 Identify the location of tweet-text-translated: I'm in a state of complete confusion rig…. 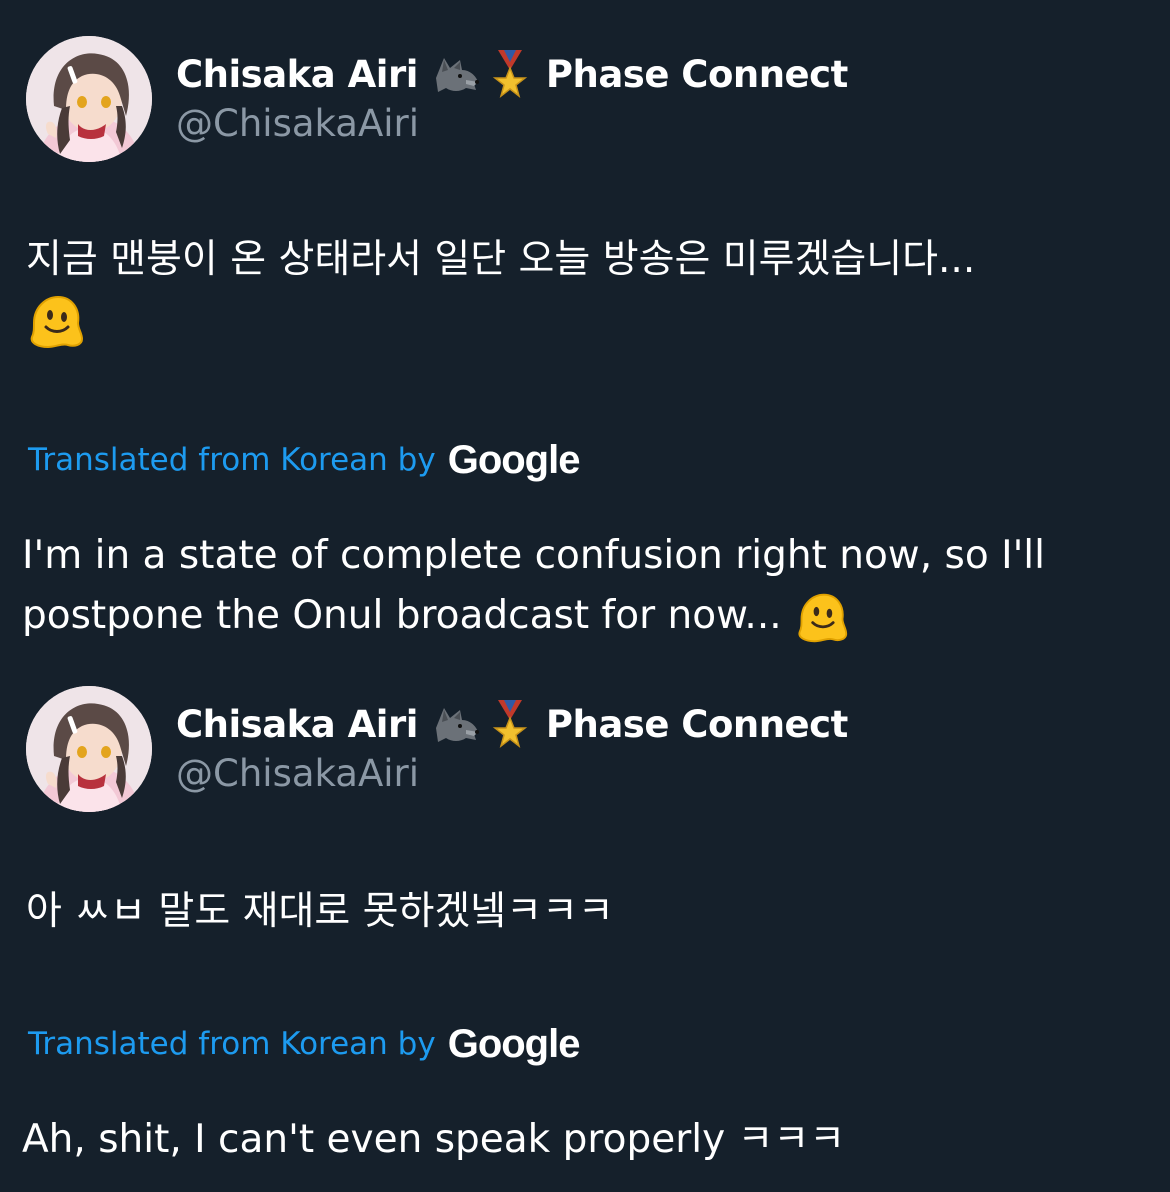
(582, 586).